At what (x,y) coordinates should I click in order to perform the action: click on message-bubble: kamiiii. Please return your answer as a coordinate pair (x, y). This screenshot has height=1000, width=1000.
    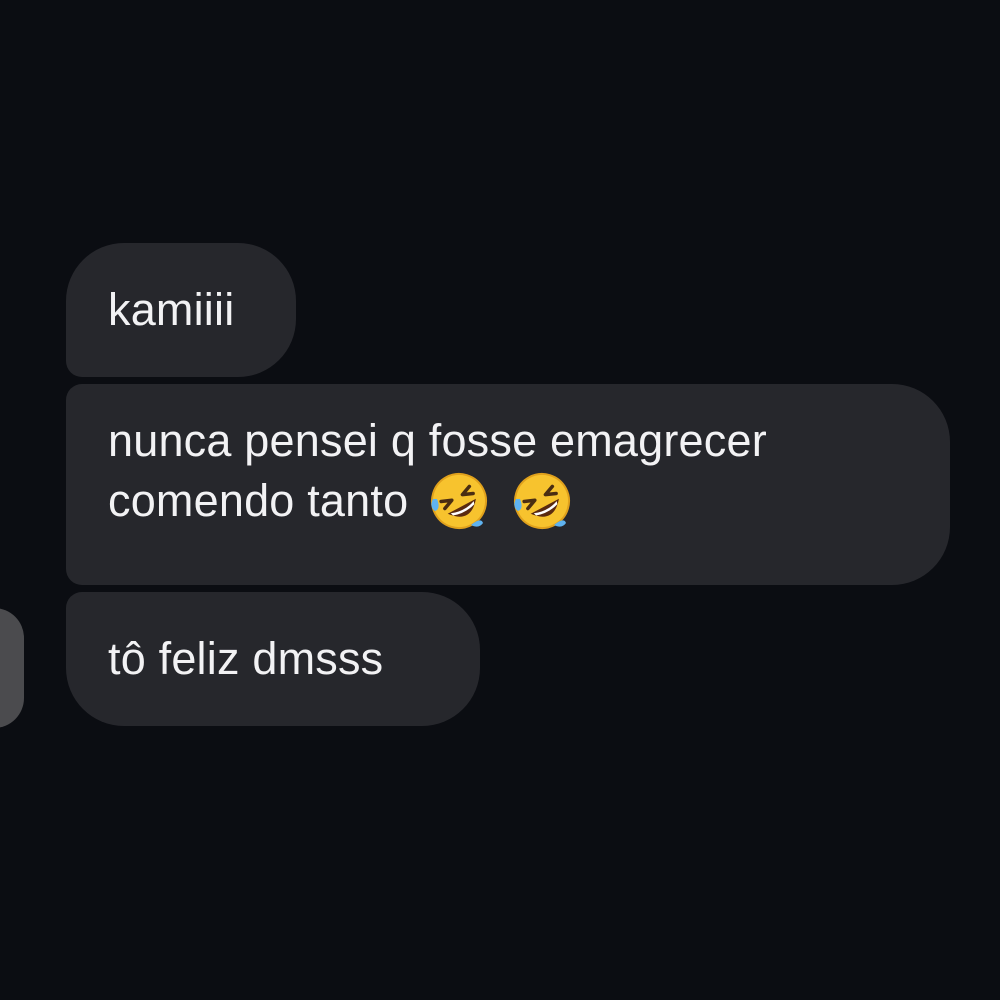
    Looking at the image, I should click on (181, 310).